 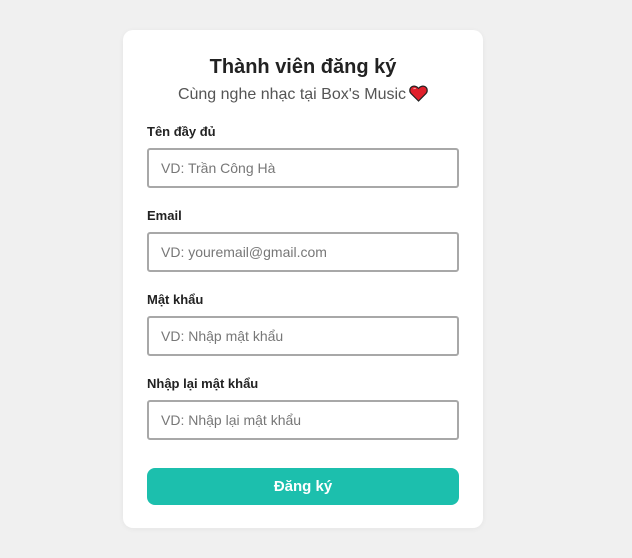 What do you see at coordinates (303, 486) in the screenshot?
I see `register-submit-button: Đăng ký` at bounding box center [303, 486].